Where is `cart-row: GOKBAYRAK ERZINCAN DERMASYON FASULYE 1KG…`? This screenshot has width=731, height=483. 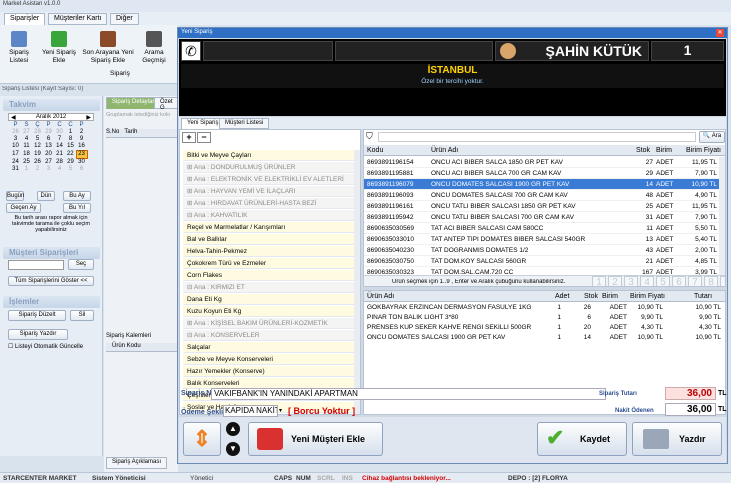 cart-row: GOKBAYRAK ERZINCAN DERMASYON FASULYE 1KG… is located at coordinates (544, 308).